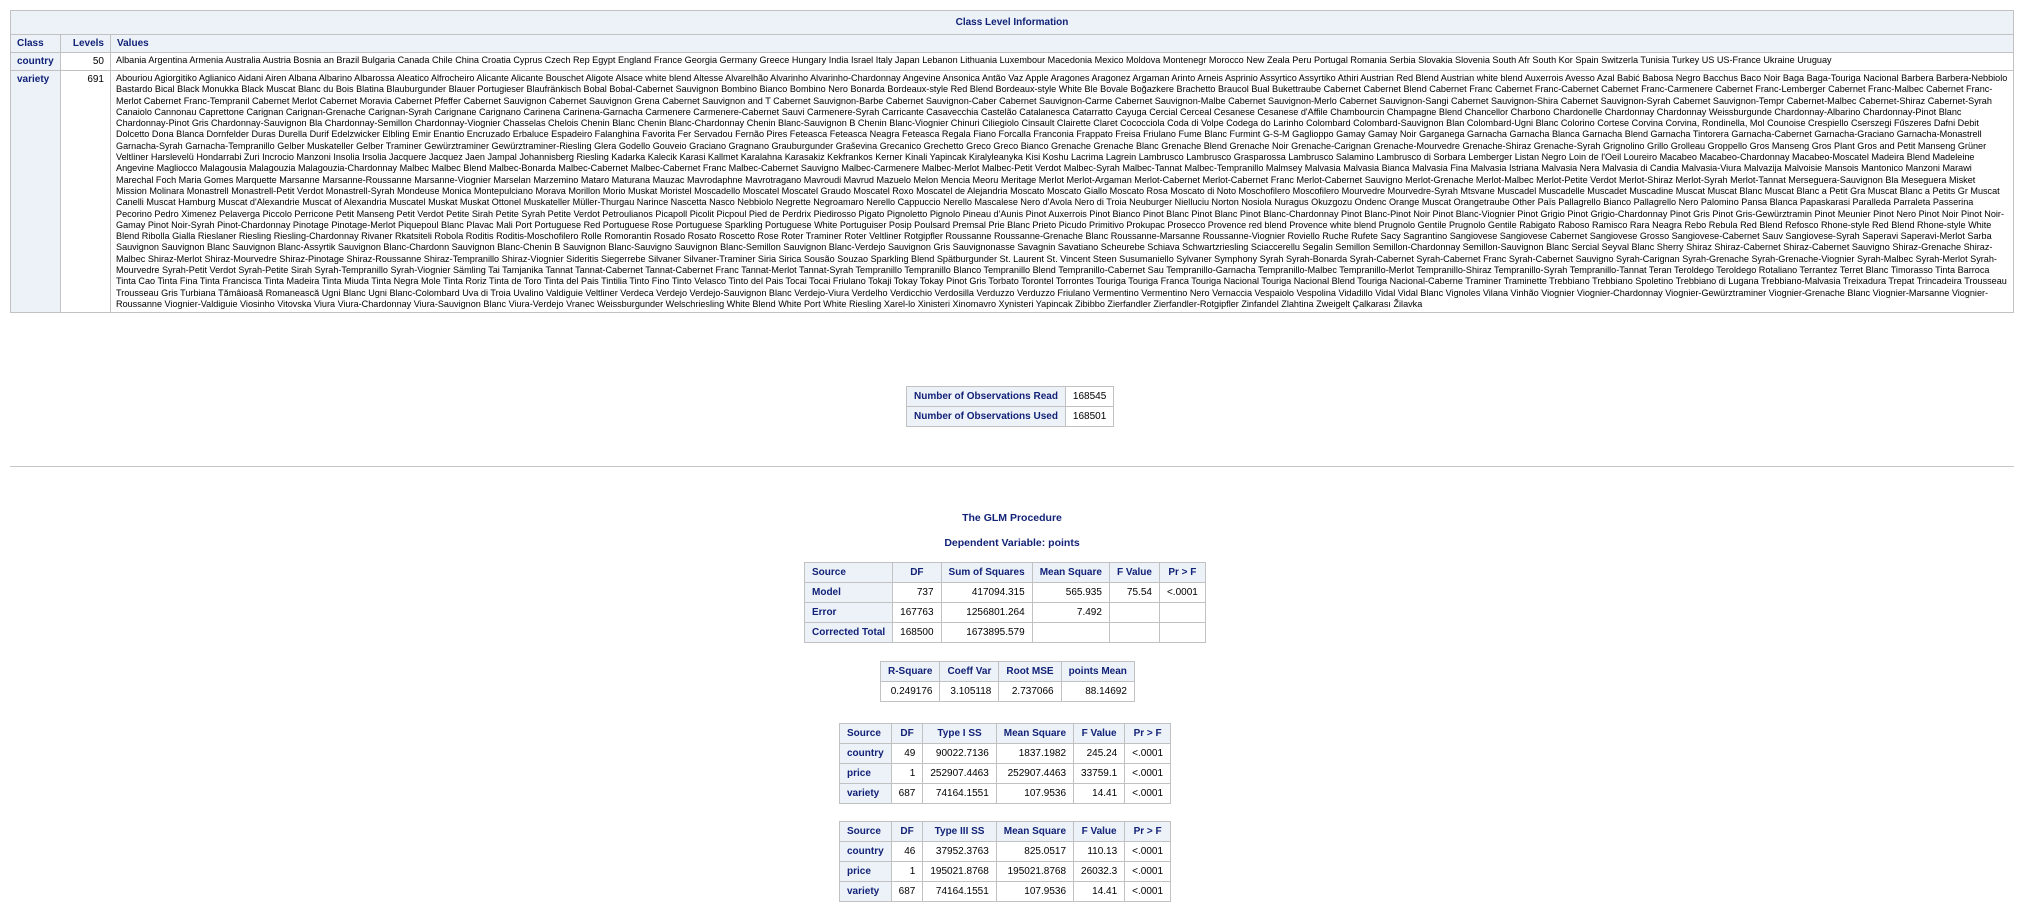 This screenshot has width=2024, height=916. I want to click on f-cell: 245.24, so click(1099, 753).